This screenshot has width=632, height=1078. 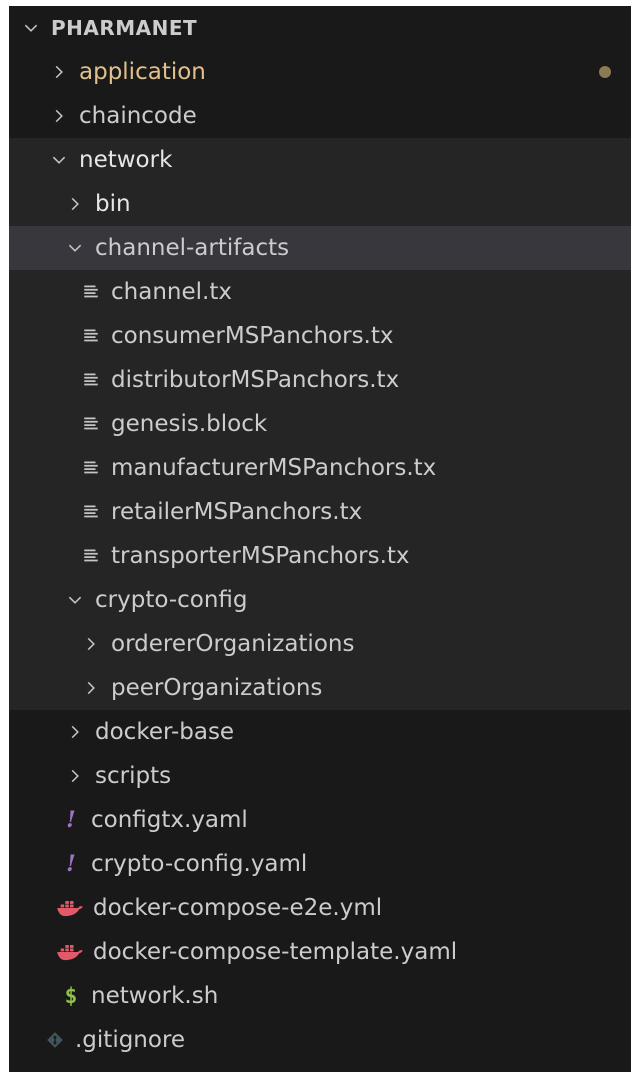 What do you see at coordinates (171, 600) in the screenshot?
I see `tree-item-label: crypto-config` at bounding box center [171, 600].